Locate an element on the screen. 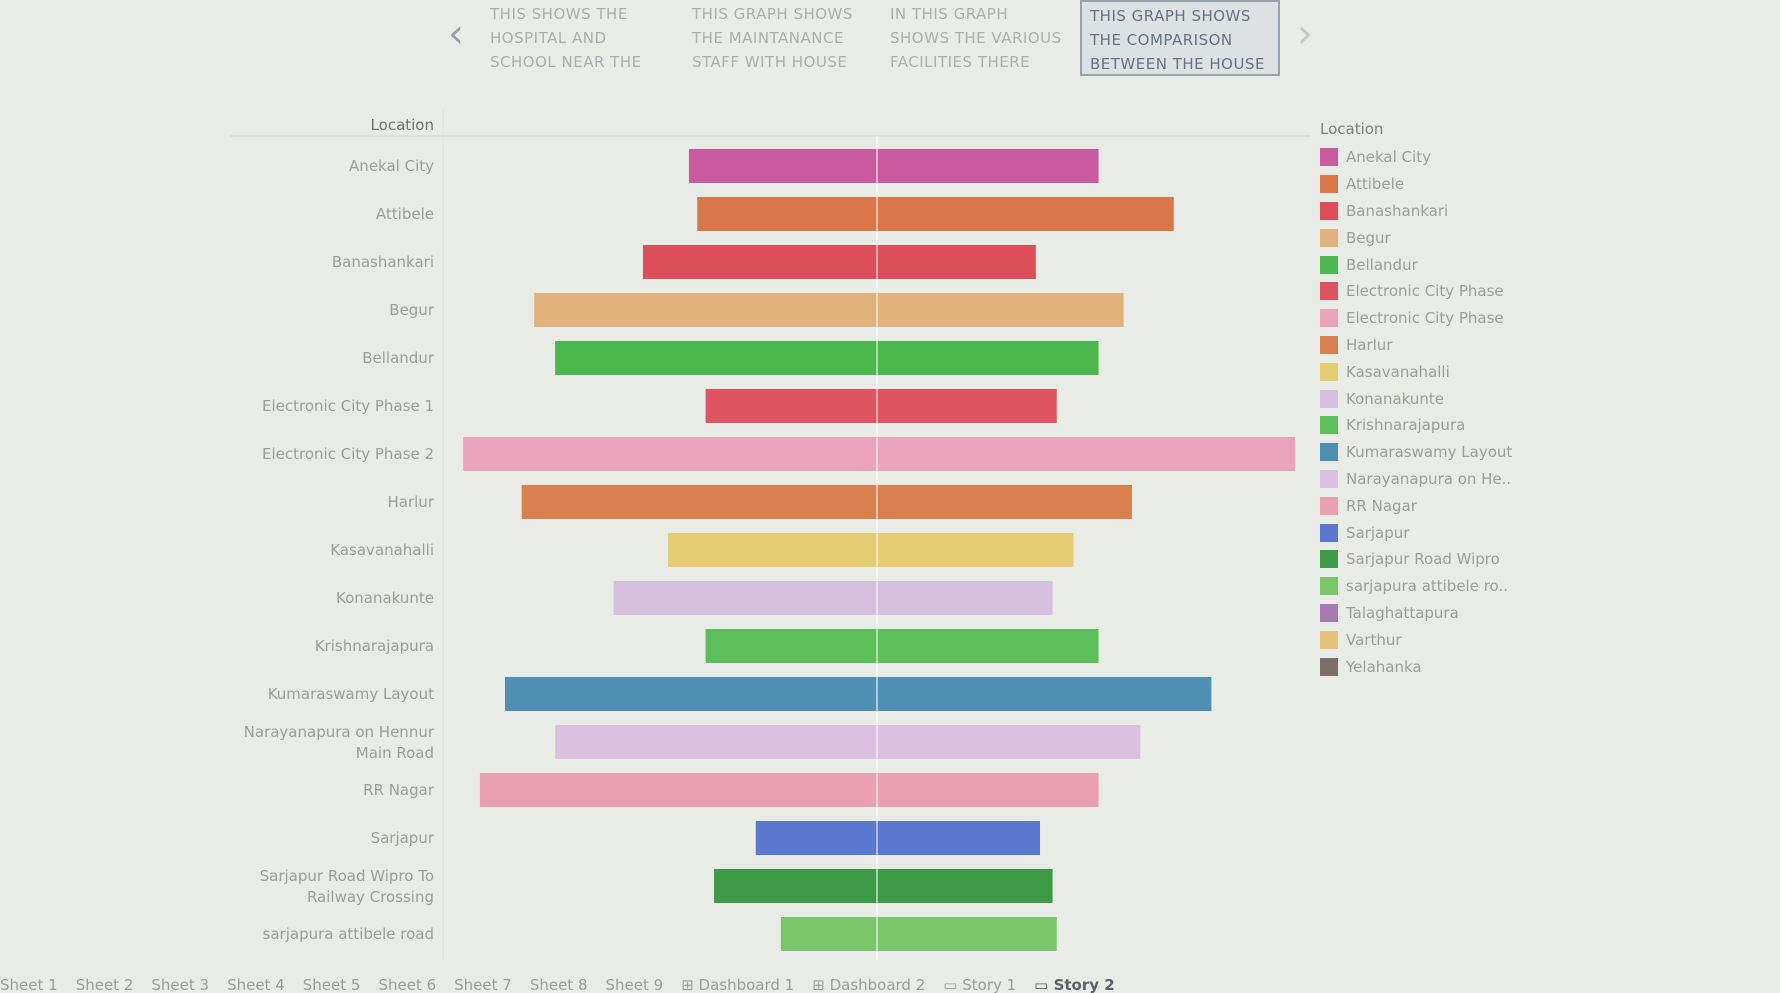 Image resolution: width=1780 pixels, height=993 pixels. tab-label: Sheet 5 is located at coordinates (331, 984).